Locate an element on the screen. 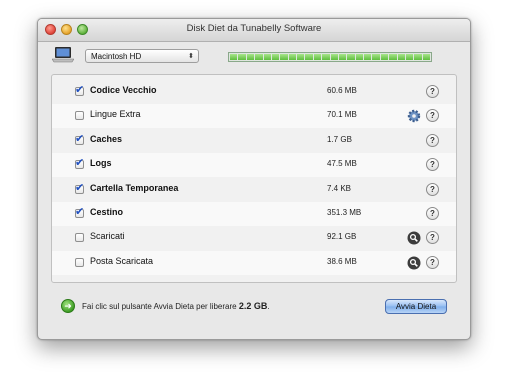 The height and width of the screenshot is (389, 507). item-label: Logs is located at coordinates (101, 163).